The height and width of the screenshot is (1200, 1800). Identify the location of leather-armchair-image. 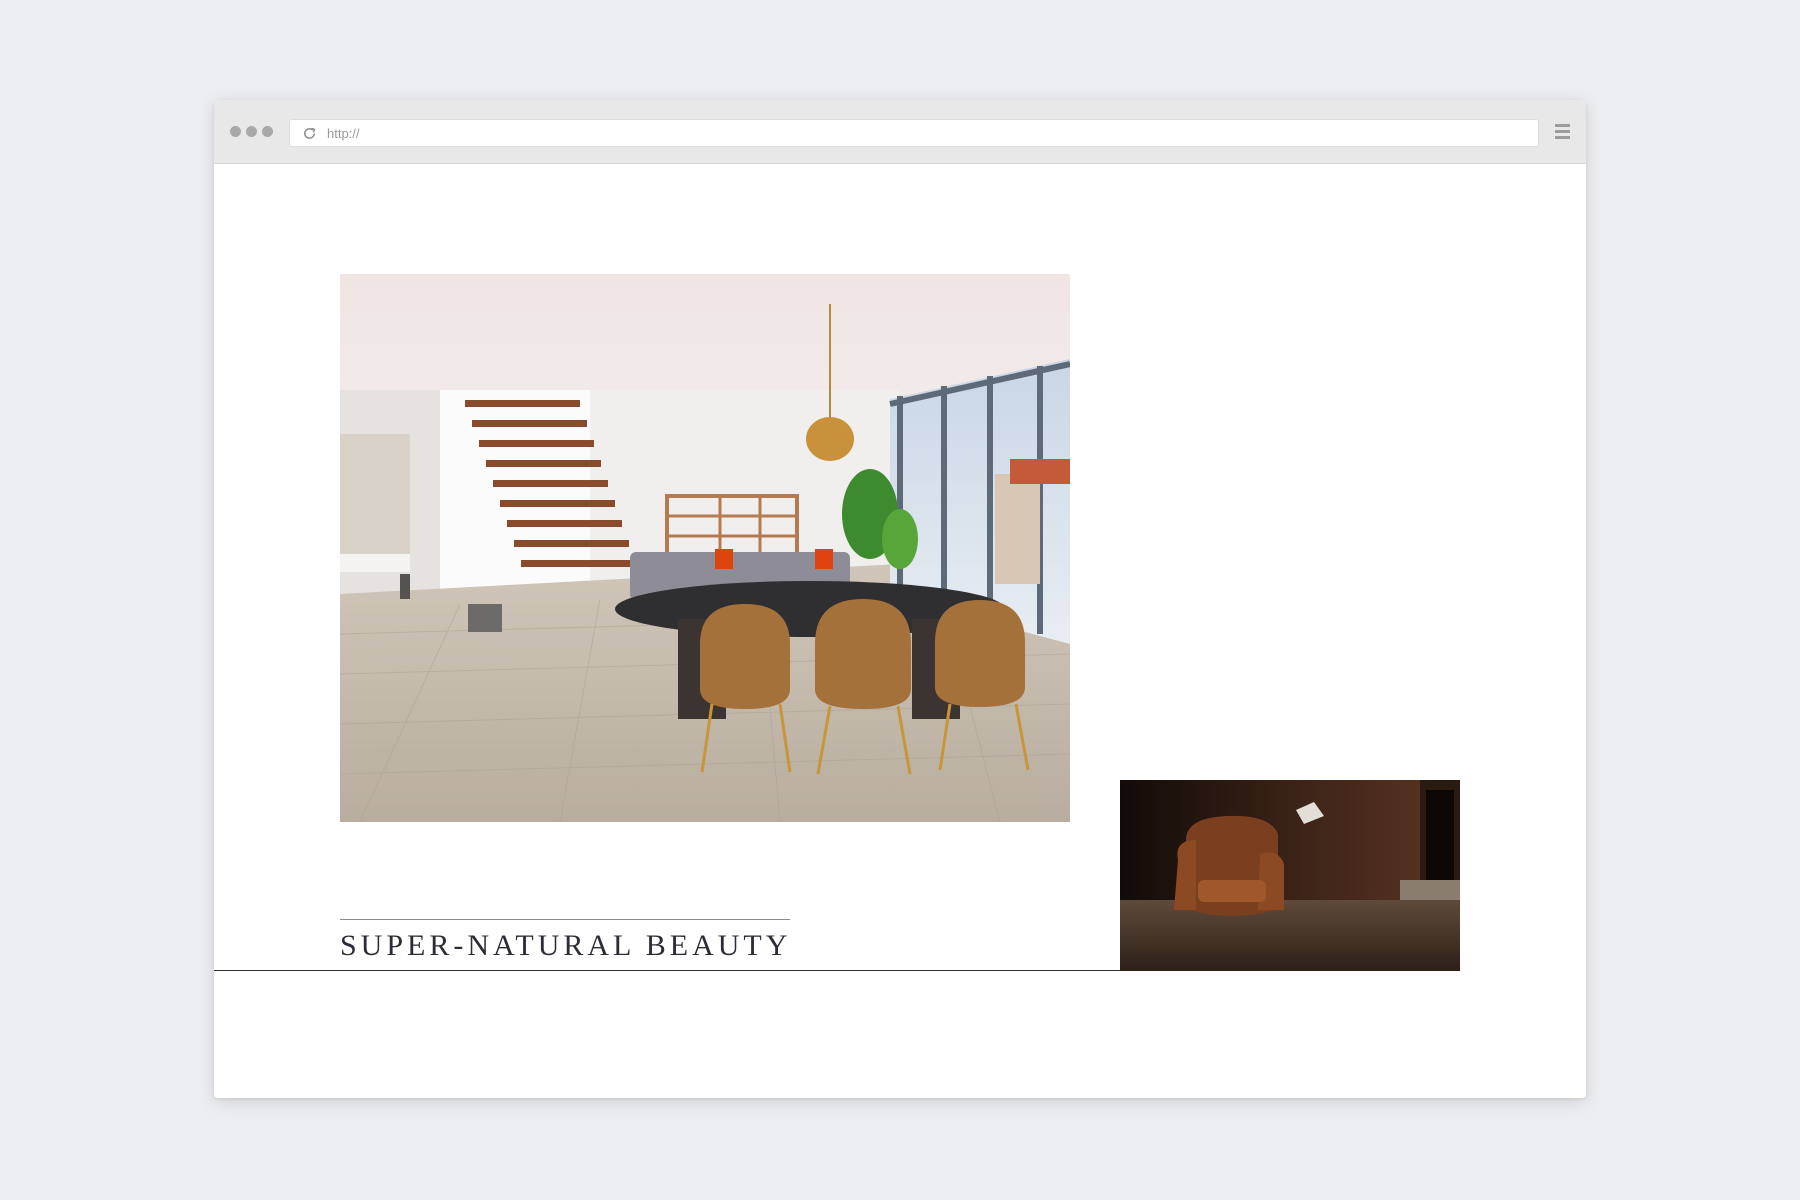
(1290, 875).